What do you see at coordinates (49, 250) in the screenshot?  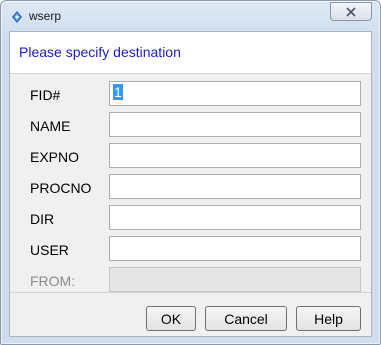 I see `user-label: USER` at bounding box center [49, 250].